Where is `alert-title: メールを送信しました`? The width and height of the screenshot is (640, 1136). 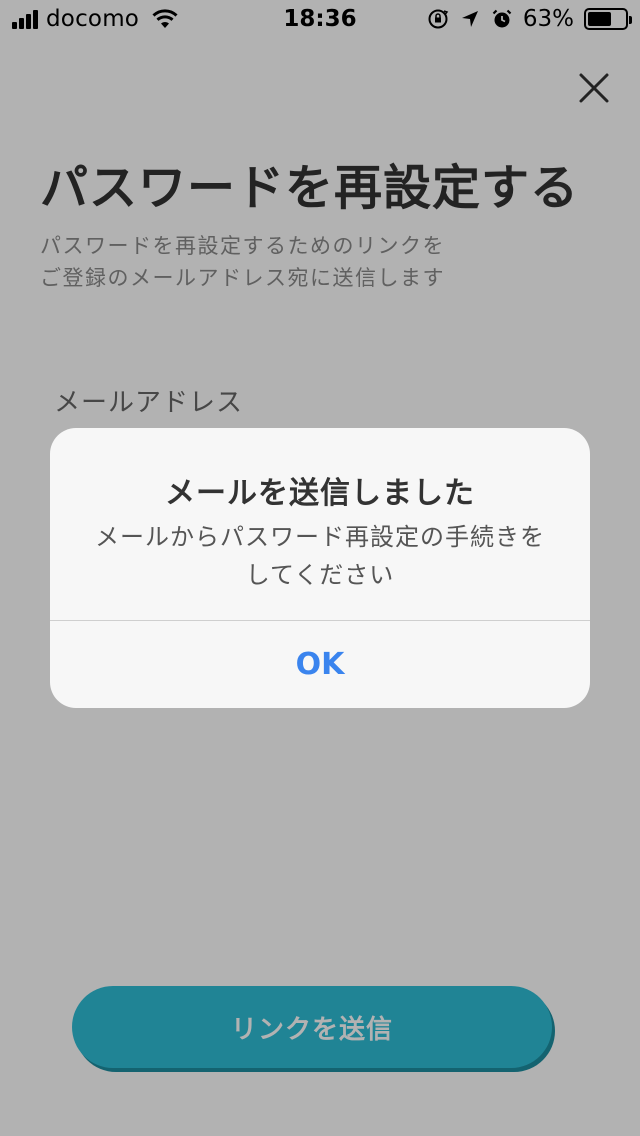
alert-title: メールを送信しました is located at coordinates (320, 493).